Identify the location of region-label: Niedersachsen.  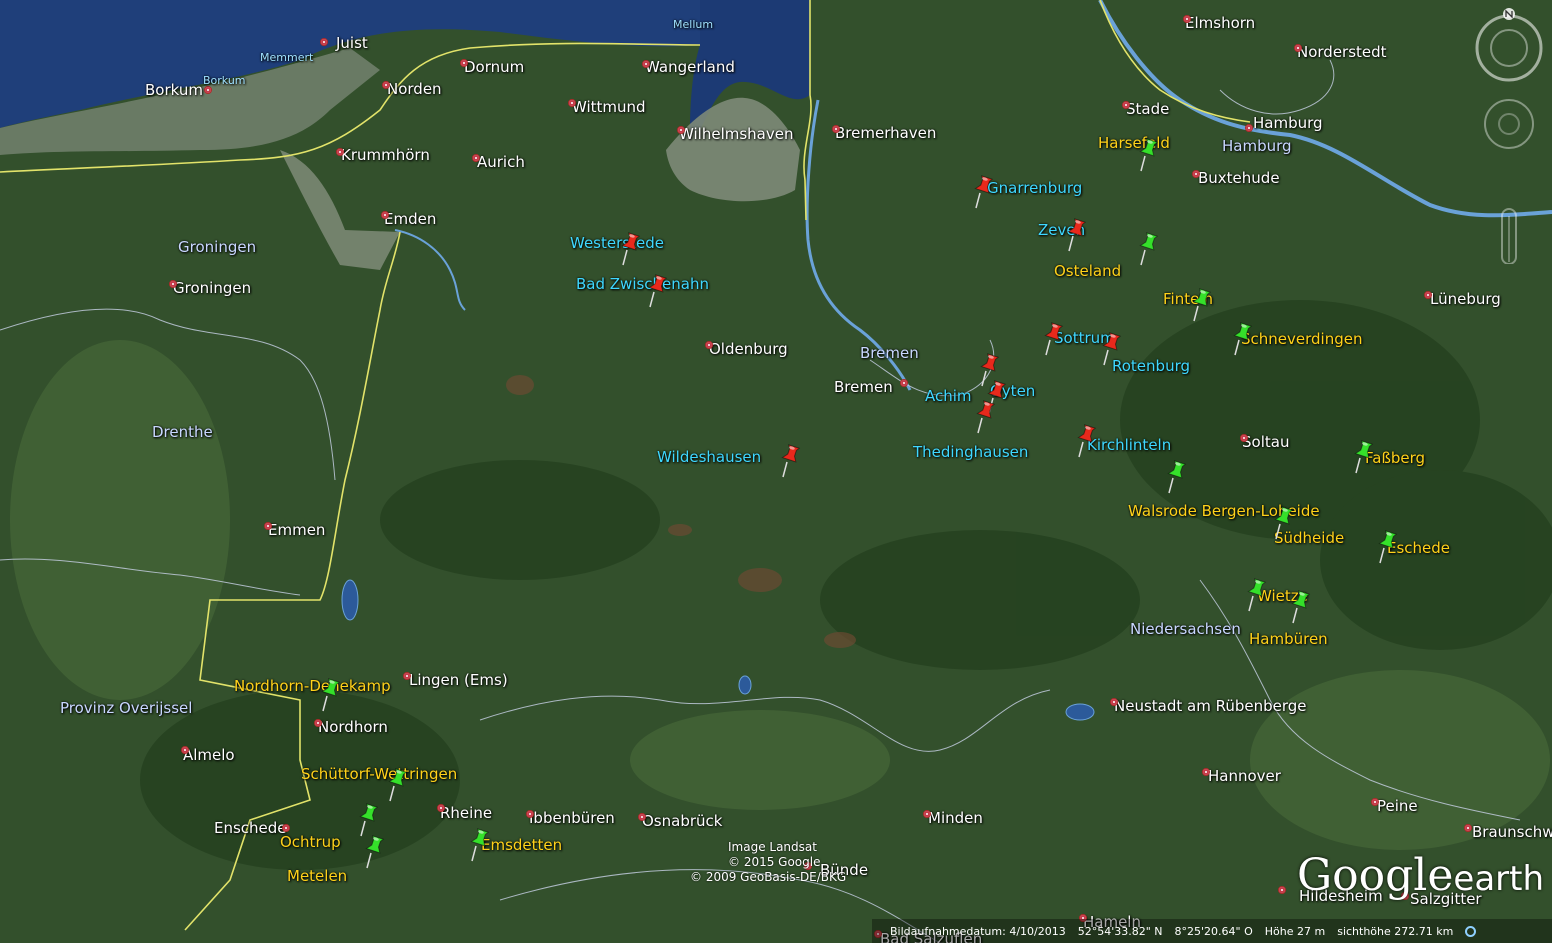
(1185, 629).